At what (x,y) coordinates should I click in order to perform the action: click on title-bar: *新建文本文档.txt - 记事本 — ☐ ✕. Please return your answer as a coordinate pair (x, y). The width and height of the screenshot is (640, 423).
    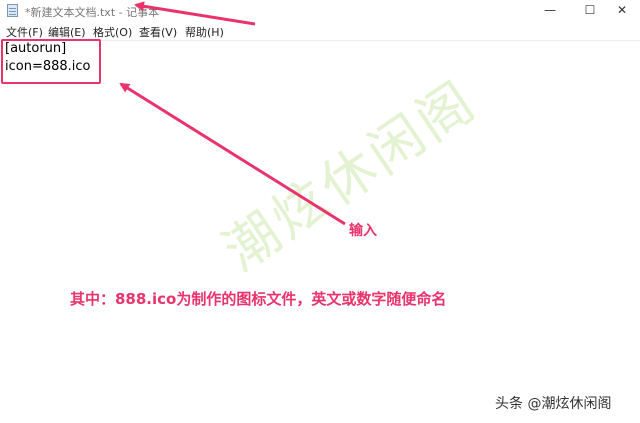
    Looking at the image, I should click on (320, 11).